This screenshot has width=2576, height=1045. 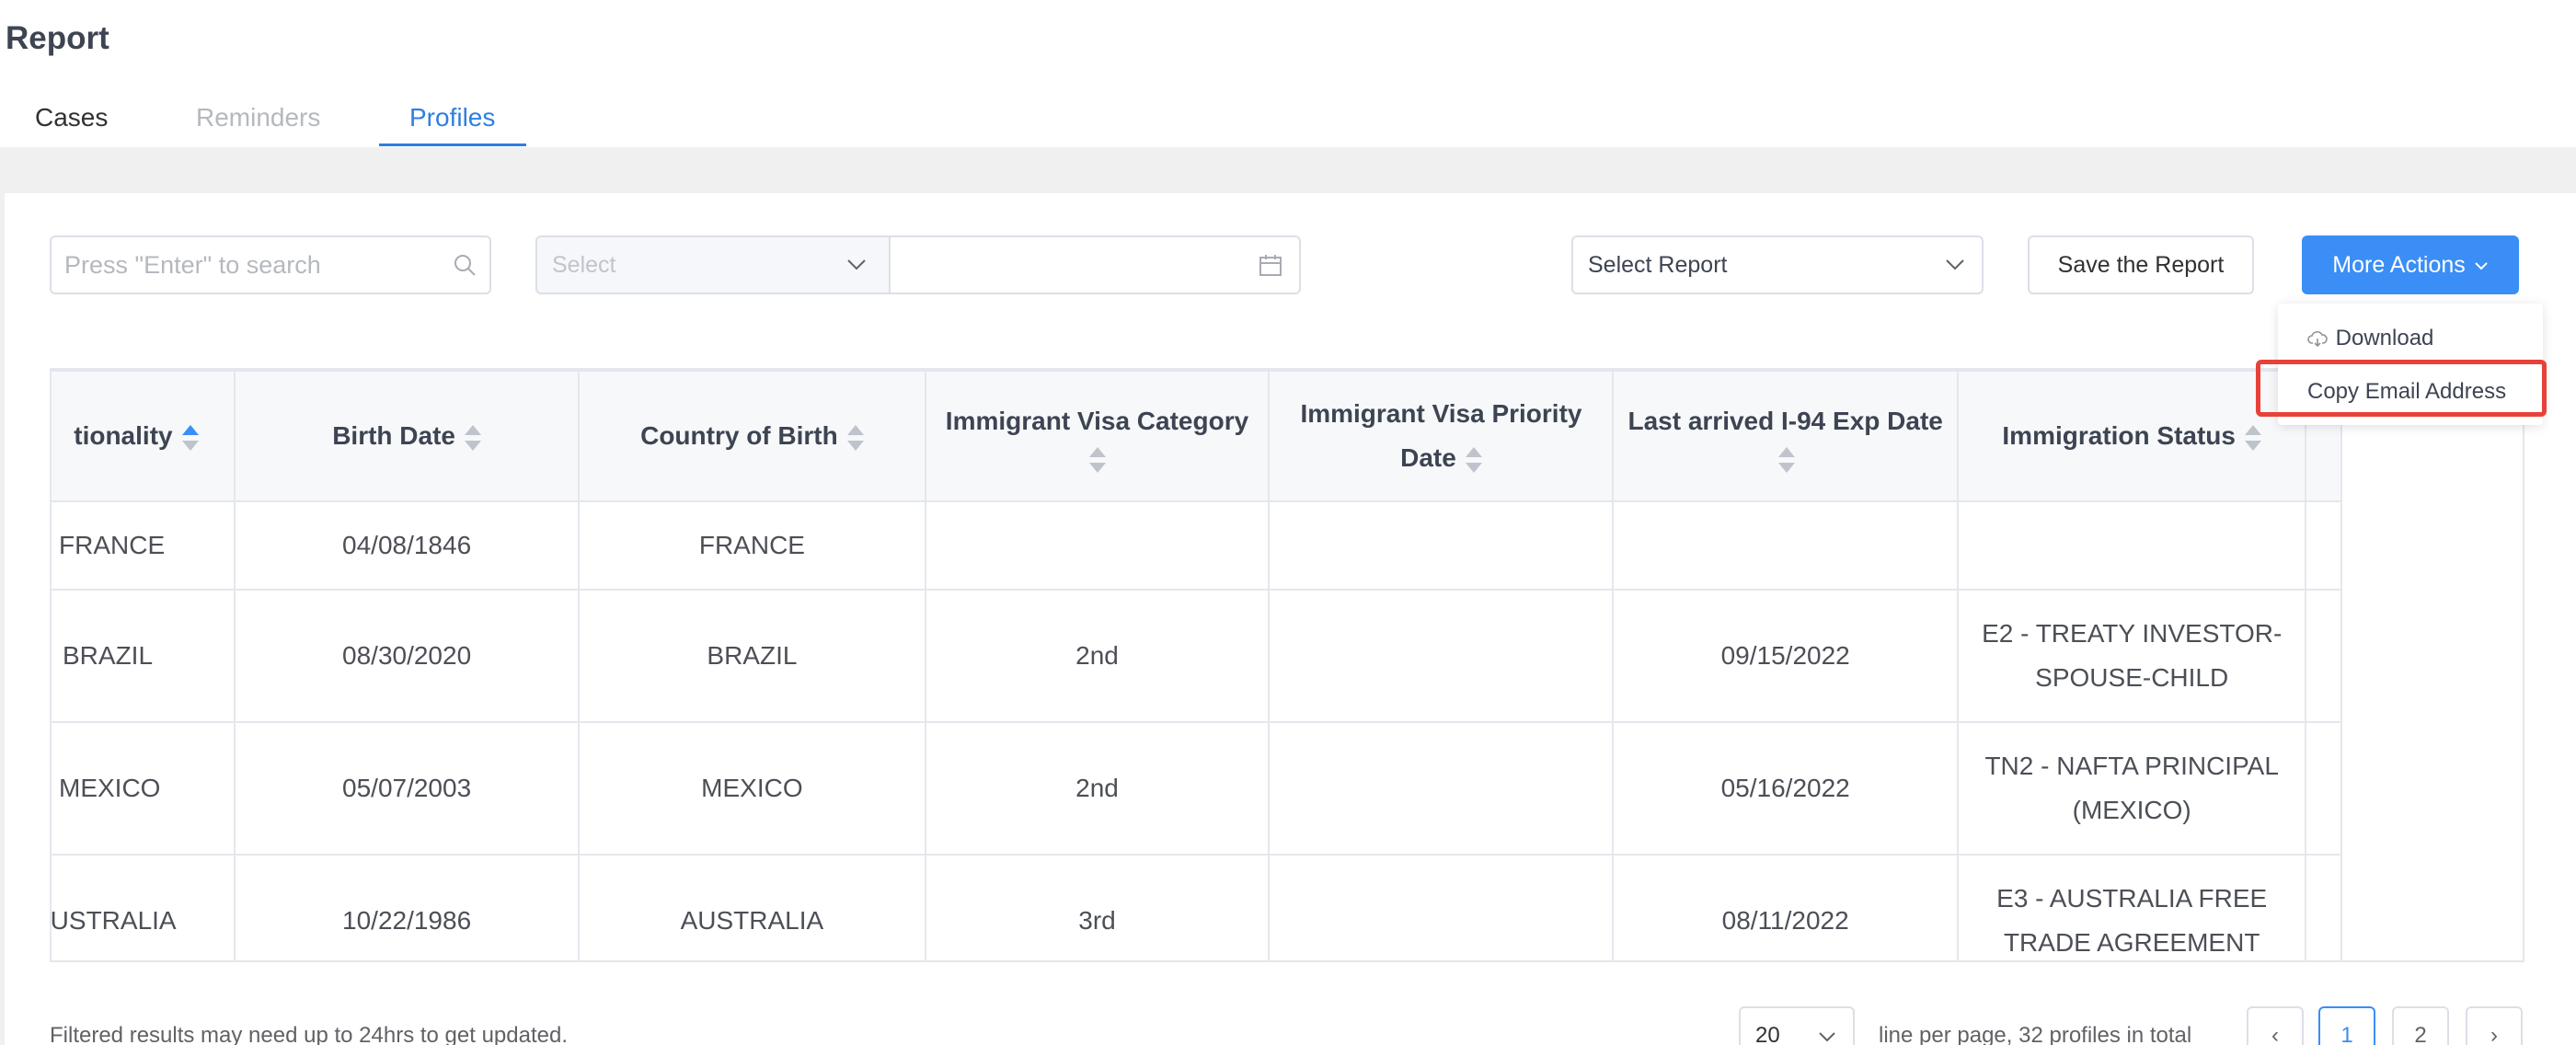 I want to click on column-header-visa-category: Immigrant Visa Category, so click(x=1097, y=436).